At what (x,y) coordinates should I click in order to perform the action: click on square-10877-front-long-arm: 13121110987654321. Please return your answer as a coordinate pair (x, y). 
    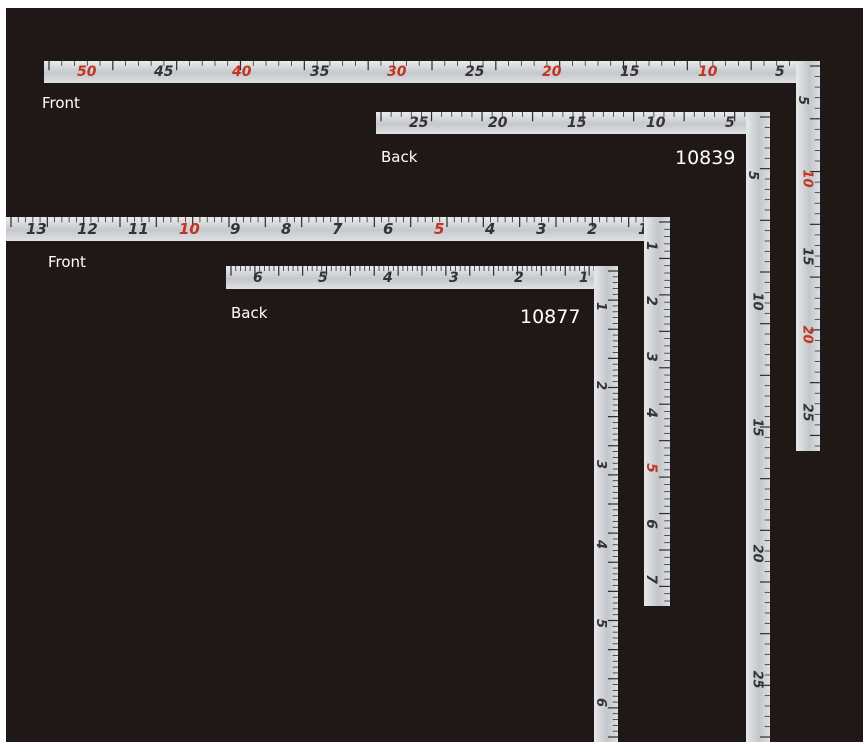
    Looking at the image, I should click on (338, 229).